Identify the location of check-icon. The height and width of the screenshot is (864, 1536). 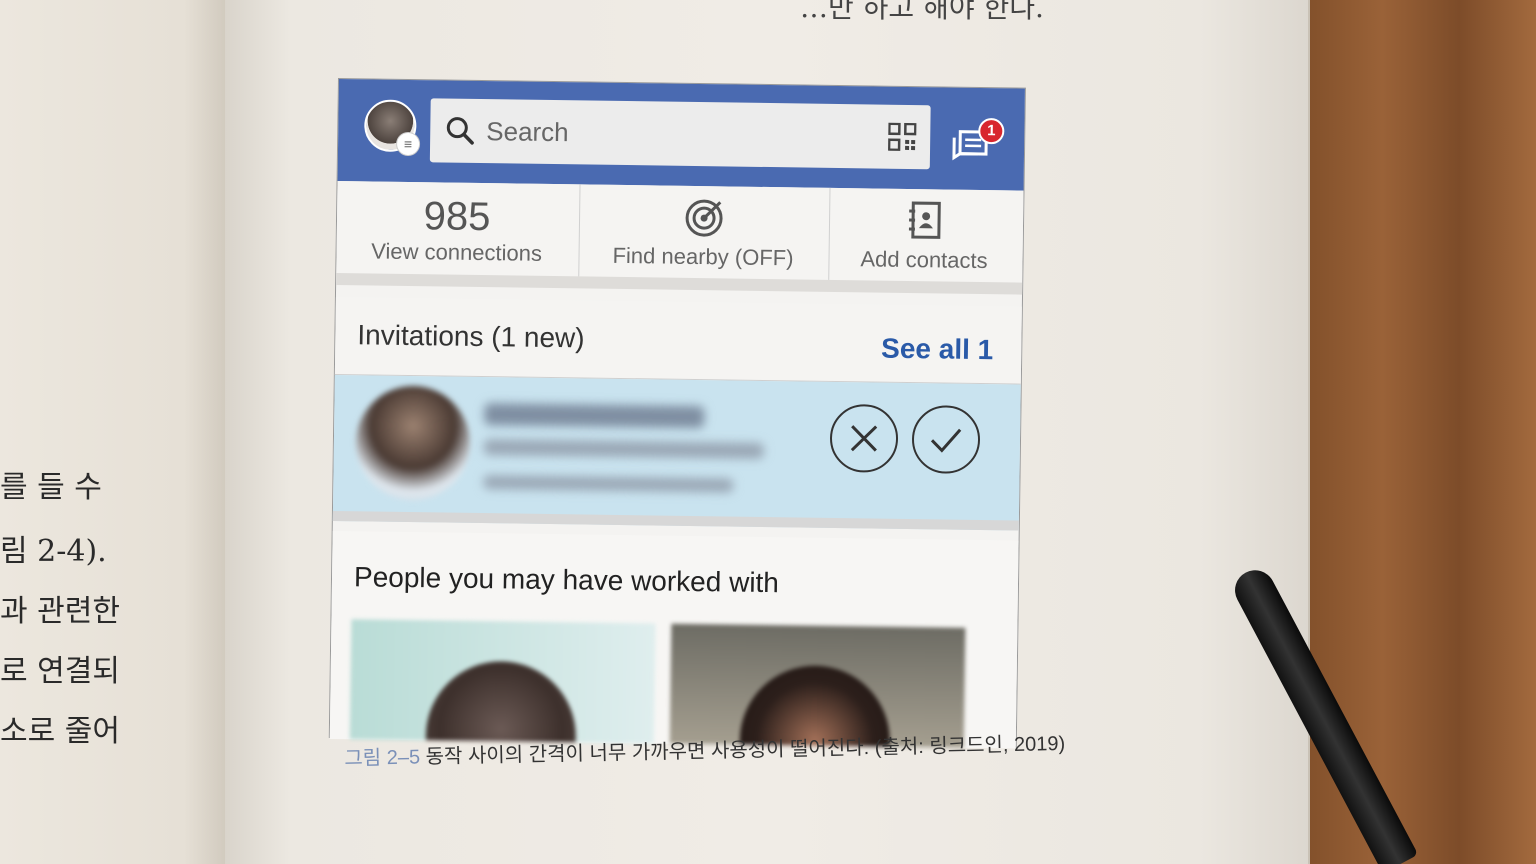
(946, 440).